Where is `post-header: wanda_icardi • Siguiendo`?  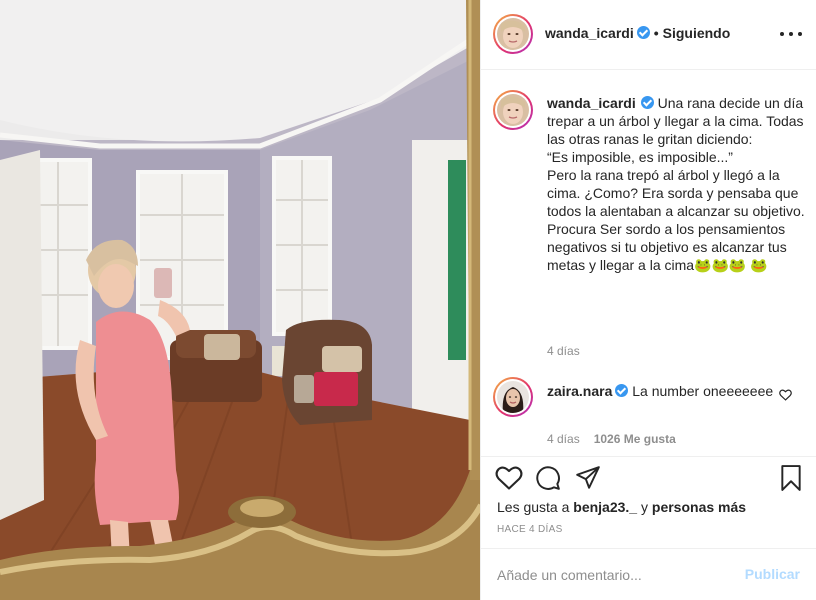 post-header: wanda_icardi • Siguiendo is located at coordinates (648, 35).